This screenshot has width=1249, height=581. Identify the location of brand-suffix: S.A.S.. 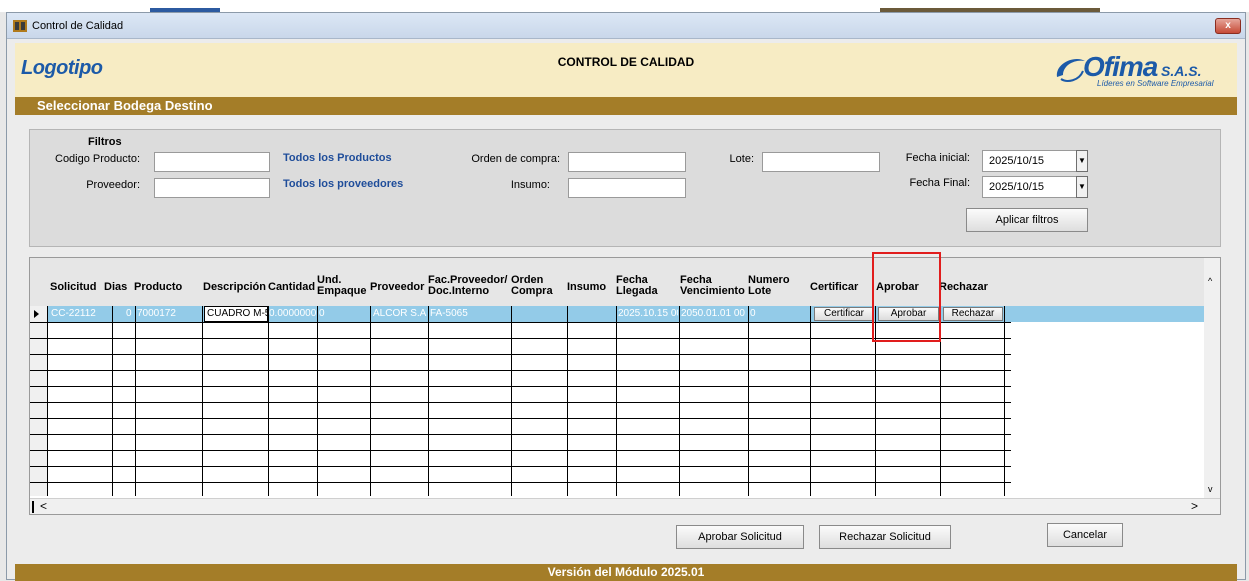
(1181, 71).